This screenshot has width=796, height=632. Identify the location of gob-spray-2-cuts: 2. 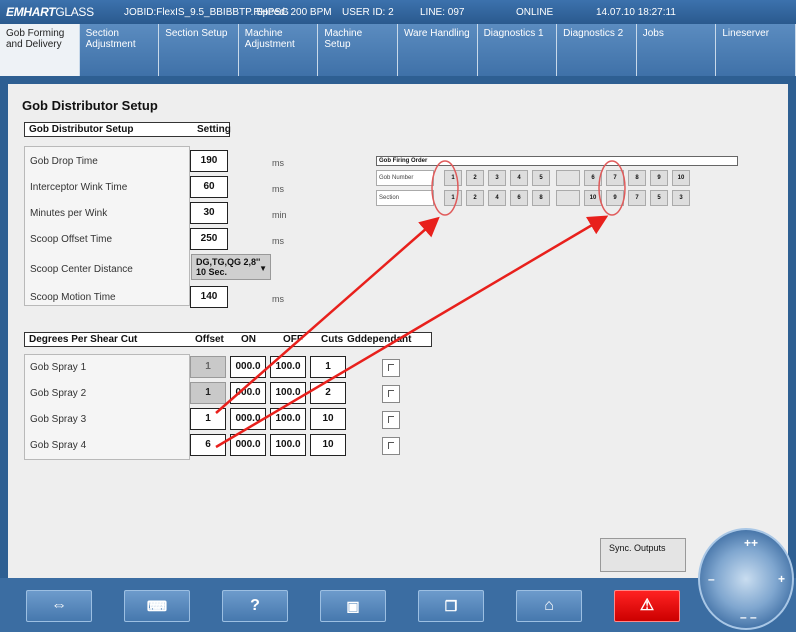
(328, 393).